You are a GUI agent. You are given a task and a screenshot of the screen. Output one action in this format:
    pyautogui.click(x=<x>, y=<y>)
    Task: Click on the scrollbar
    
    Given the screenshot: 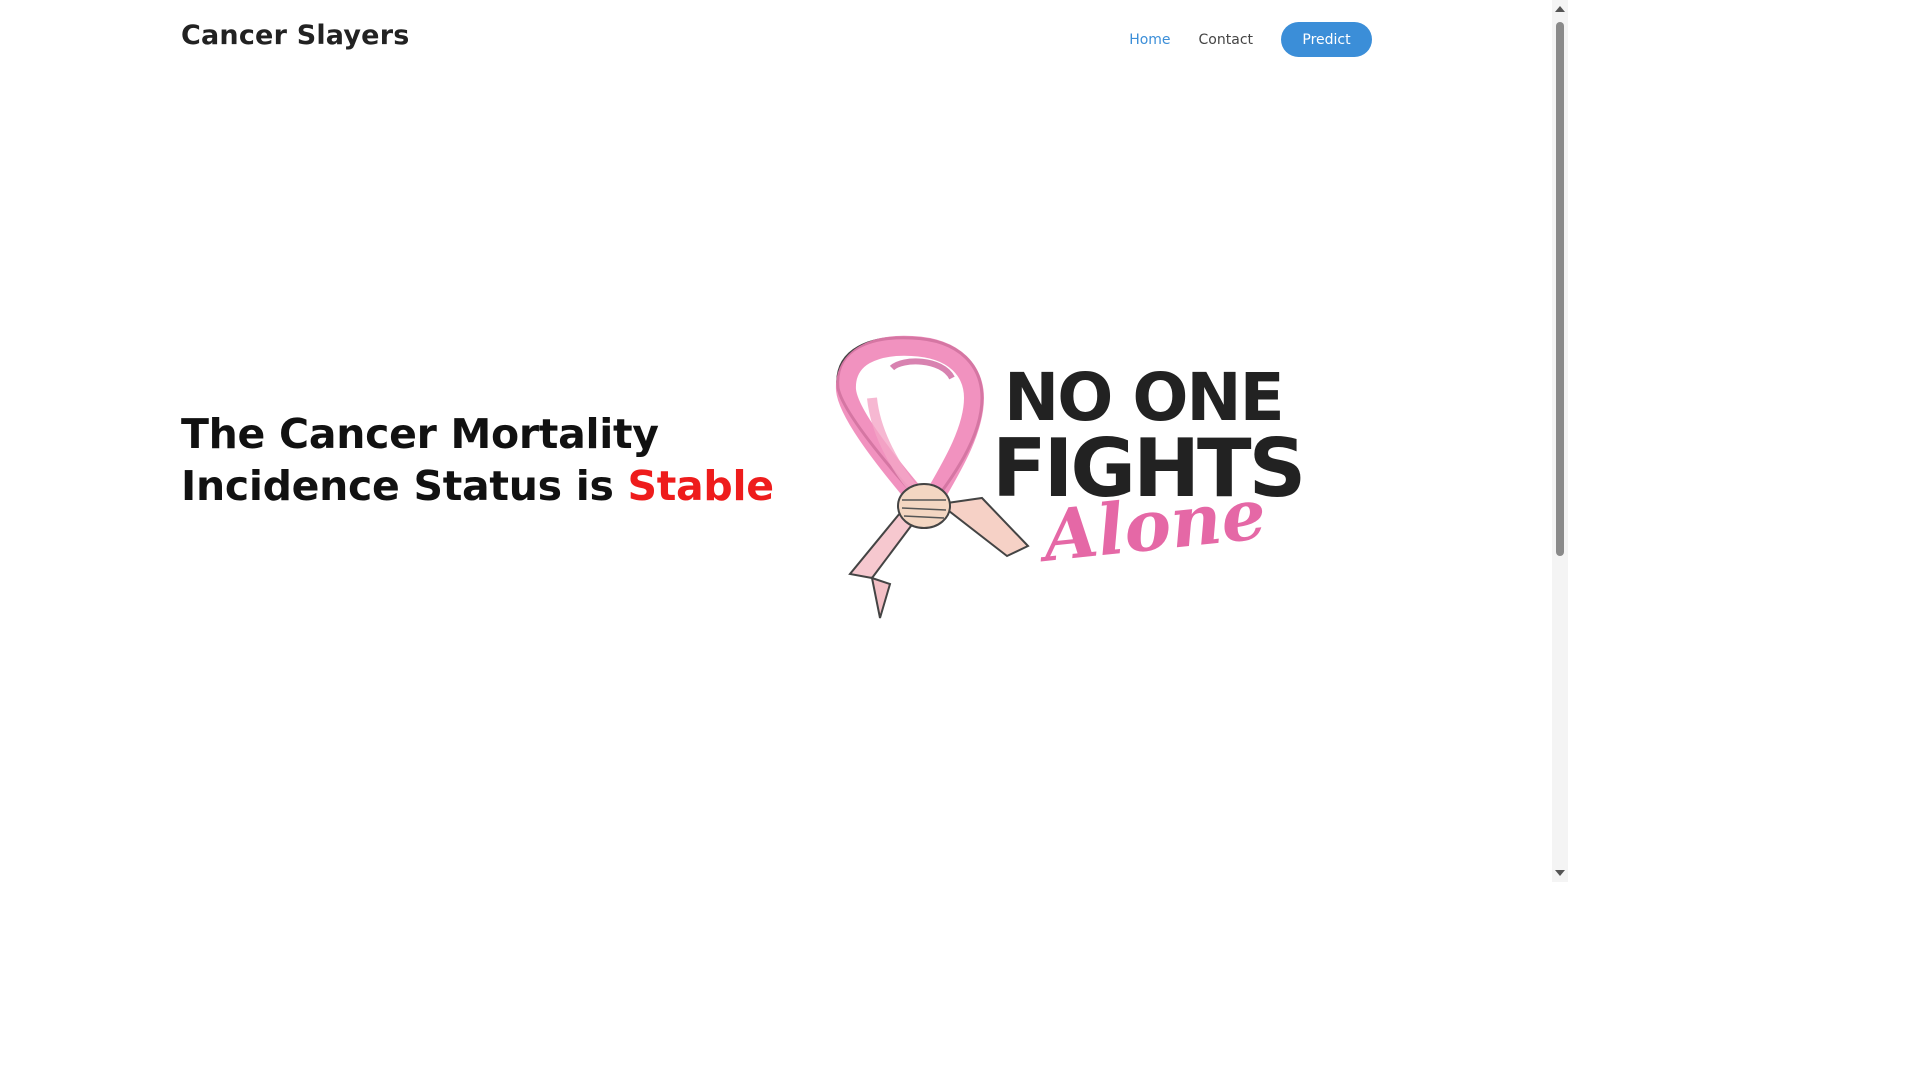 What is the action you would take?
    pyautogui.click(x=1560, y=441)
    